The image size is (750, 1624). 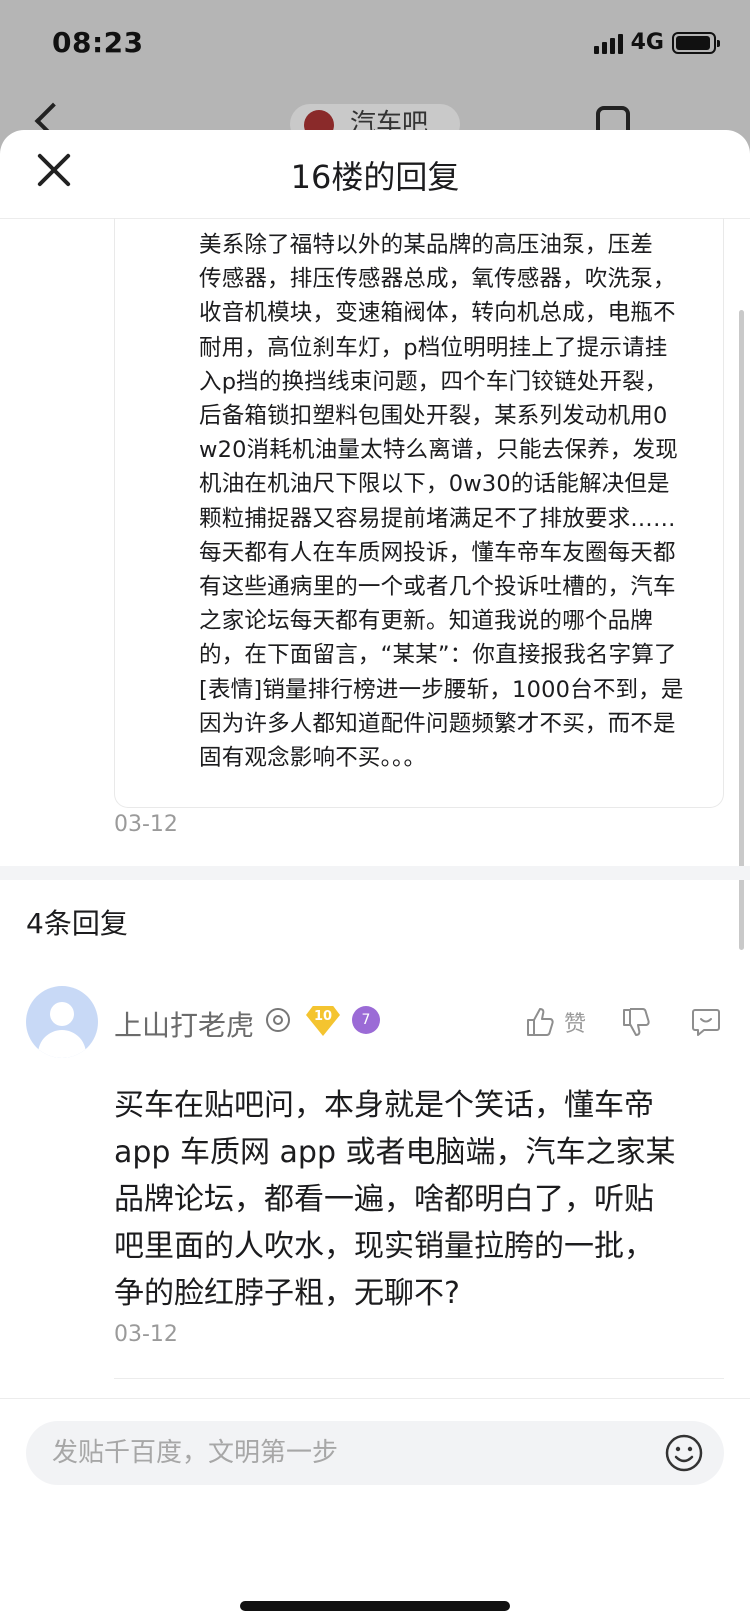 I want to click on thumbs-up-icon, so click(x=540, y=1022).